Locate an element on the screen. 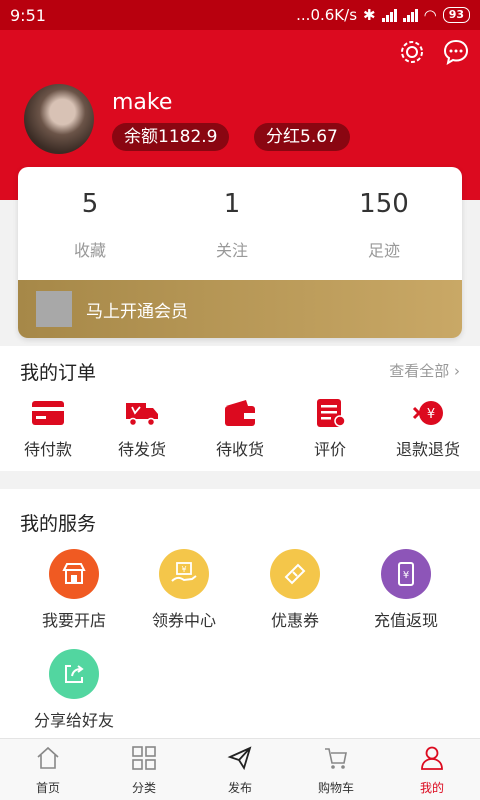 The image size is (480, 800). signal-icon is located at coordinates (389, 15).